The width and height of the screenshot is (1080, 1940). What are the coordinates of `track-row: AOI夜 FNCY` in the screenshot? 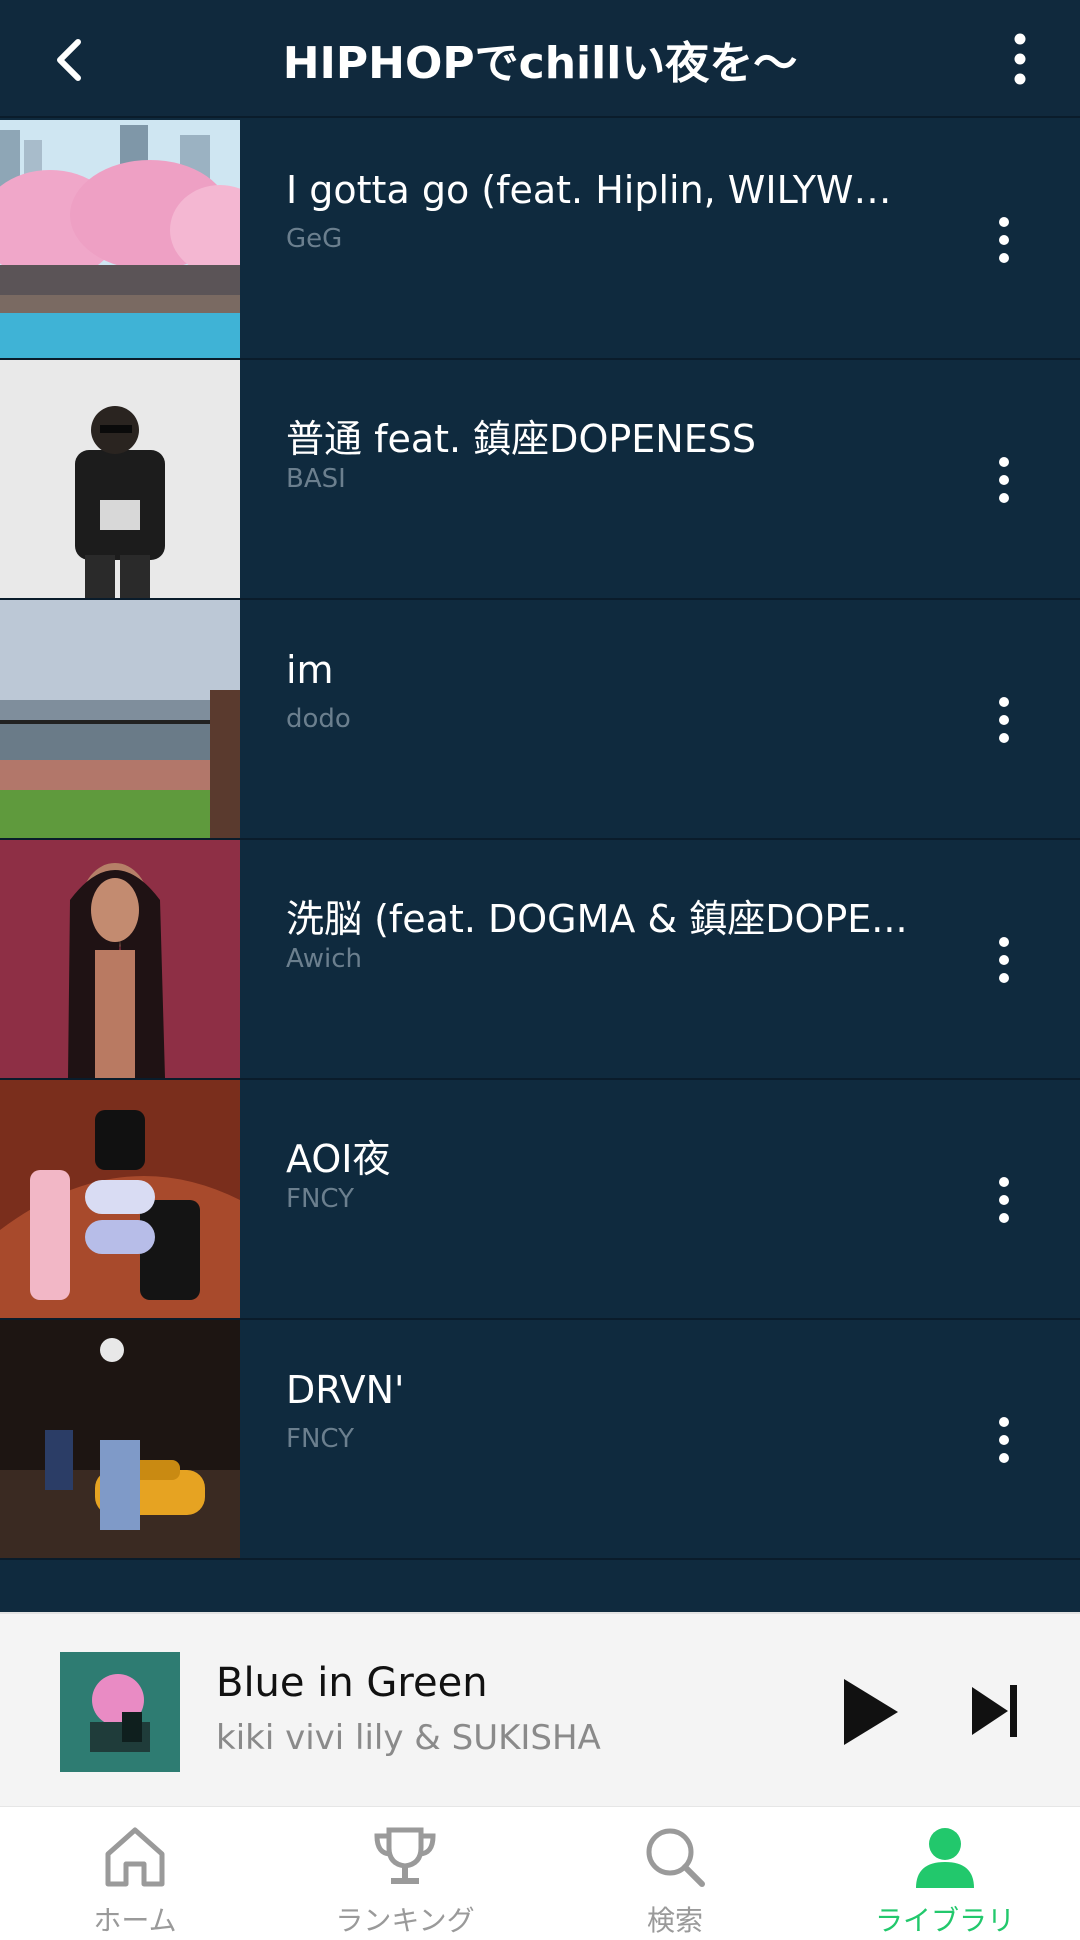 It's located at (540, 1200).